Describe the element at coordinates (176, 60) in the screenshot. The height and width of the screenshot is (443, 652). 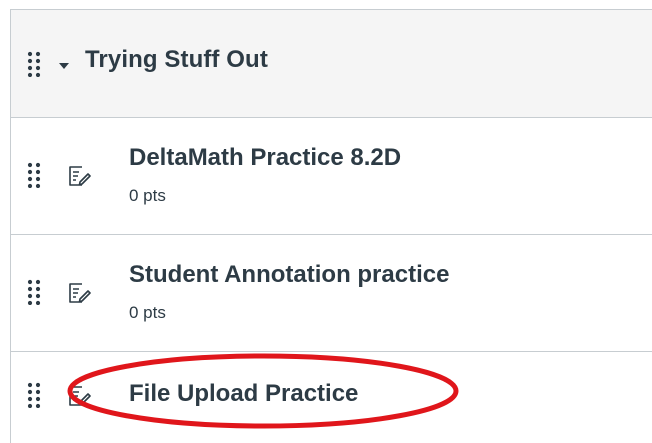
I see `module-title: Trying Stuff Out` at that location.